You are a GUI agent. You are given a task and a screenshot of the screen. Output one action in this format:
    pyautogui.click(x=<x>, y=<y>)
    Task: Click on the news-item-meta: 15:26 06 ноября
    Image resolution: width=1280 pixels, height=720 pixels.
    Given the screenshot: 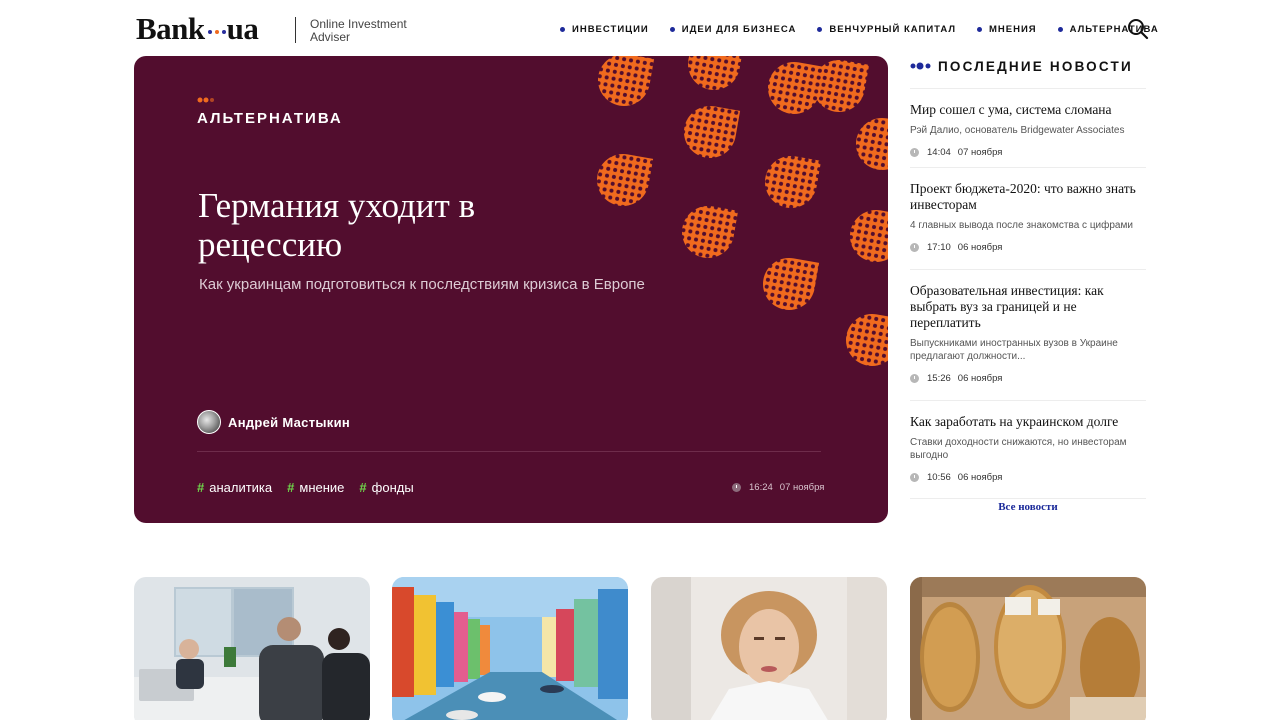 What is the action you would take?
    pyautogui.click(x=1028, y=378)
    